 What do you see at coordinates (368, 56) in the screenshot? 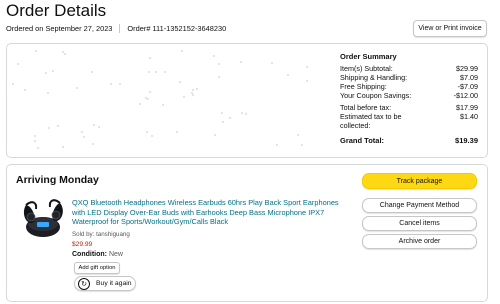
I see `order-summary-title: Order Summary` at bounding box center [368, 56].